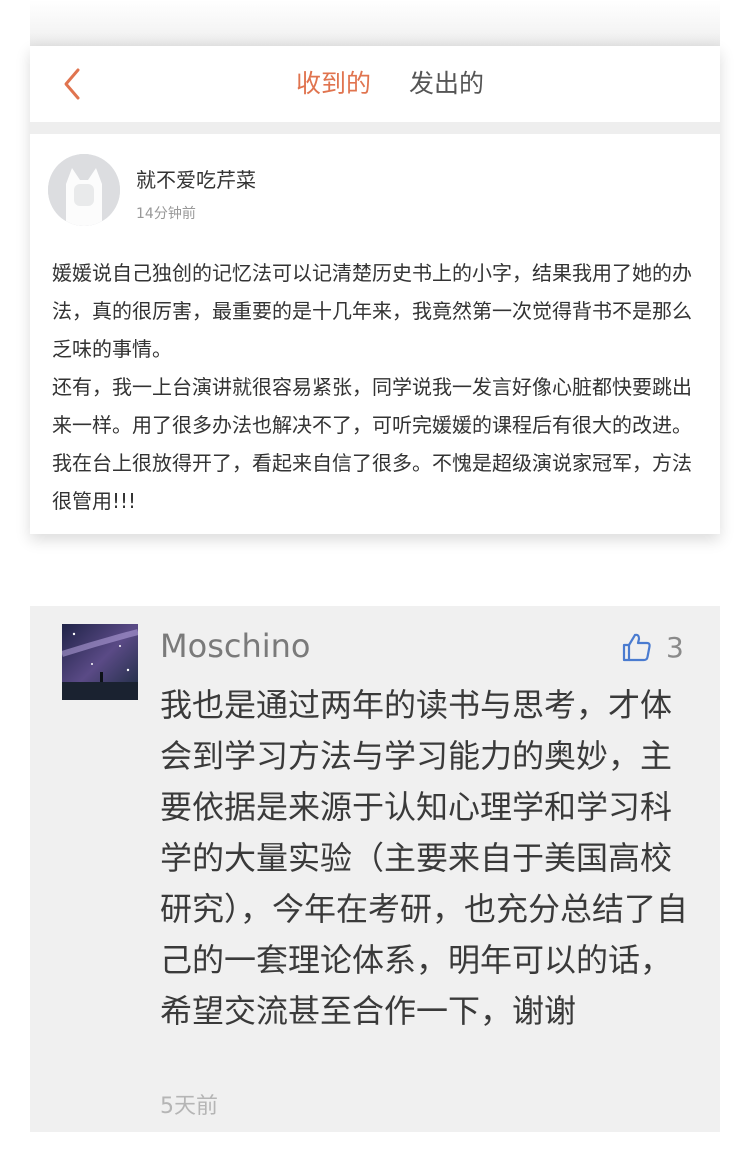  Describe the element at coordinates (375, 84) in the screenshot. I see `navbar: 收到的 发出的` at that location.